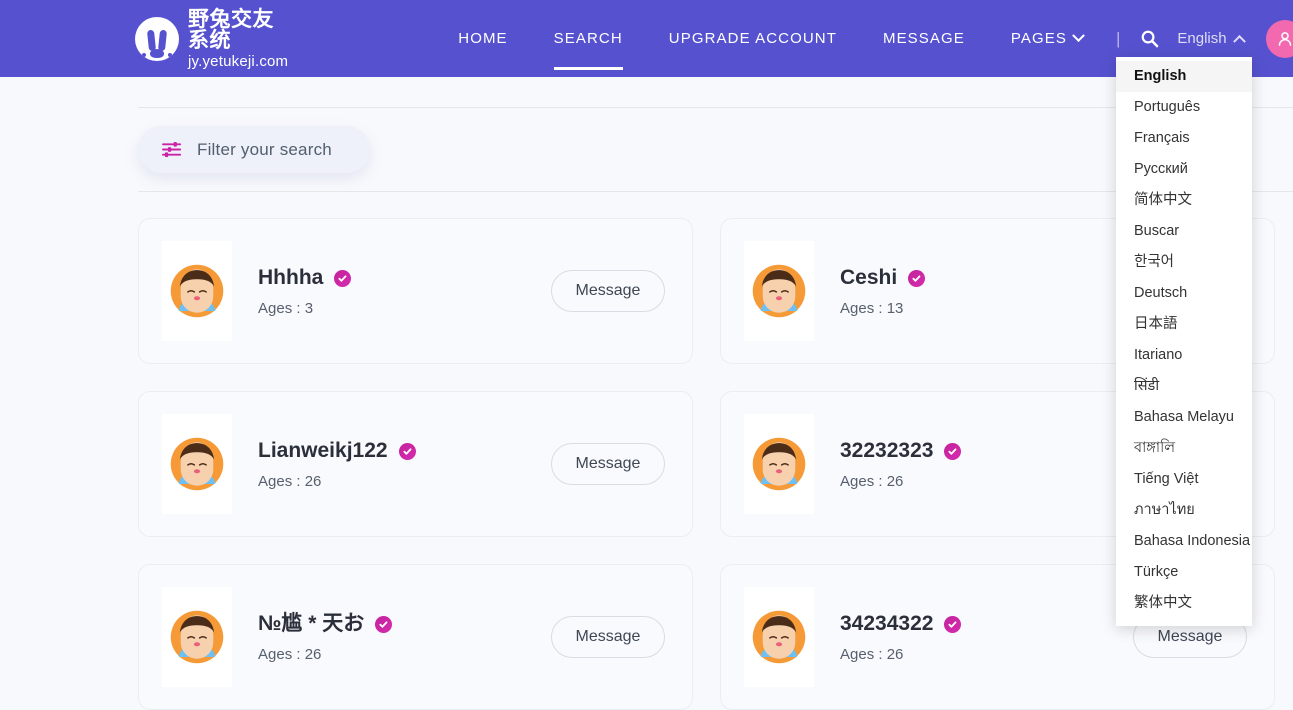 The width and height of the screenshot is (1293, 710). What do you see at coordinates (646, 149) in the screenshot?
I see `filter-row: Filter your search` at bounding box center [646, 149].